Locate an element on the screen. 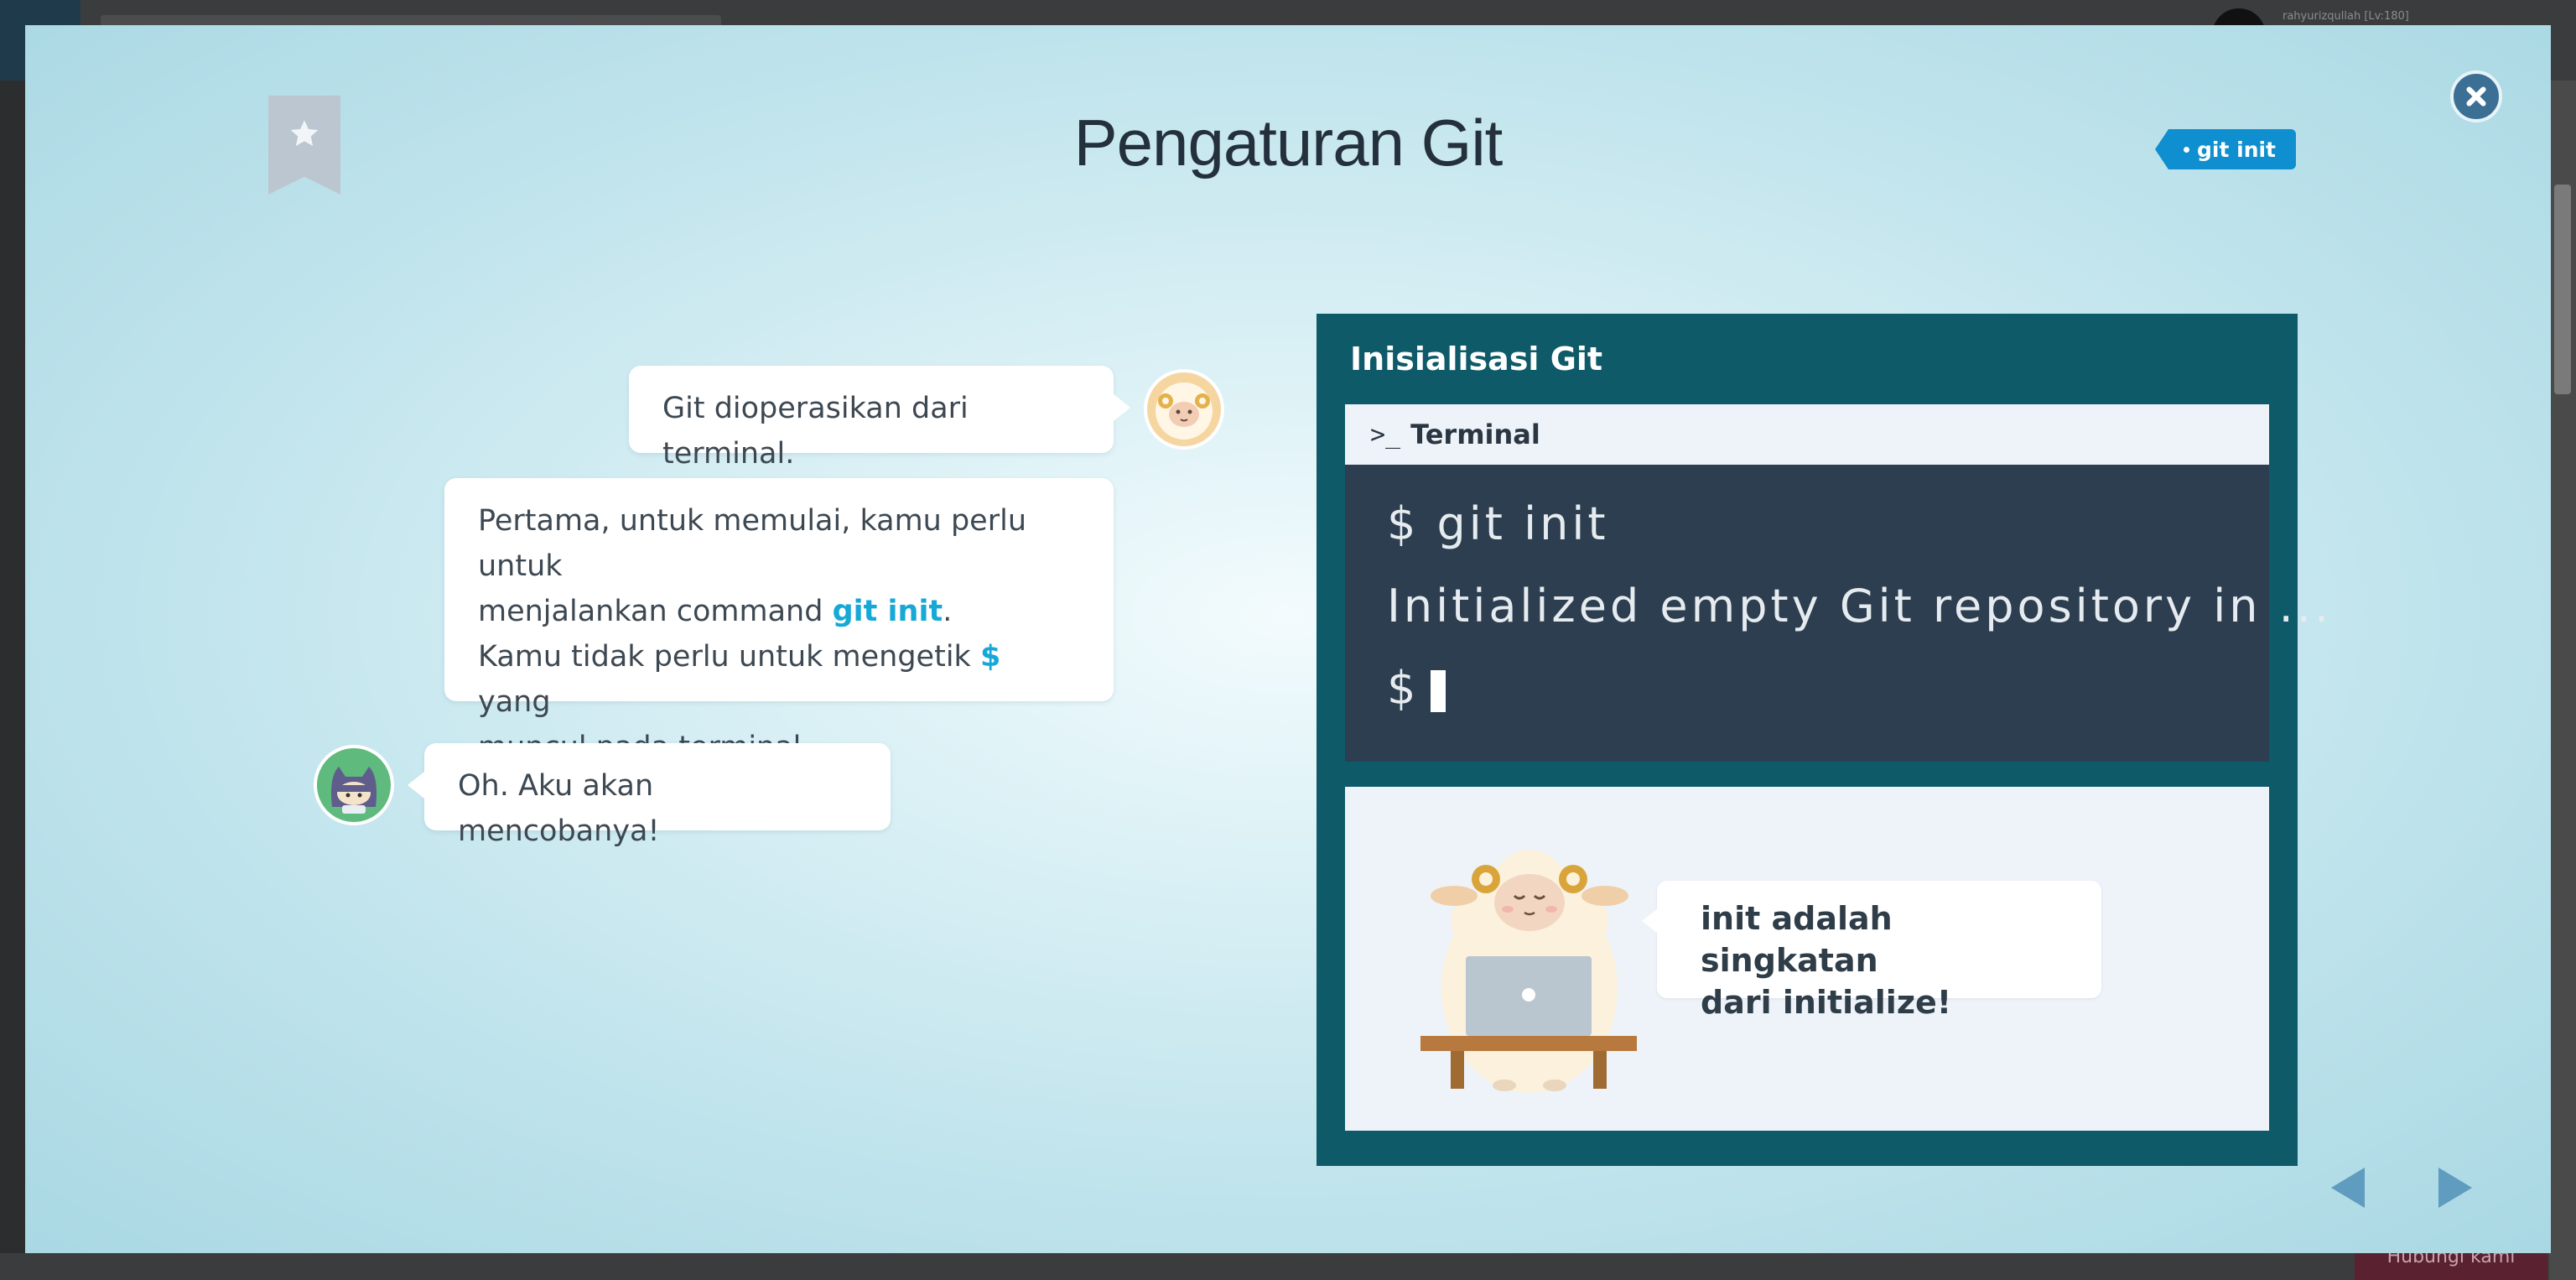  speech-line: dari initialize! is located at coordinates (1826, 1002).